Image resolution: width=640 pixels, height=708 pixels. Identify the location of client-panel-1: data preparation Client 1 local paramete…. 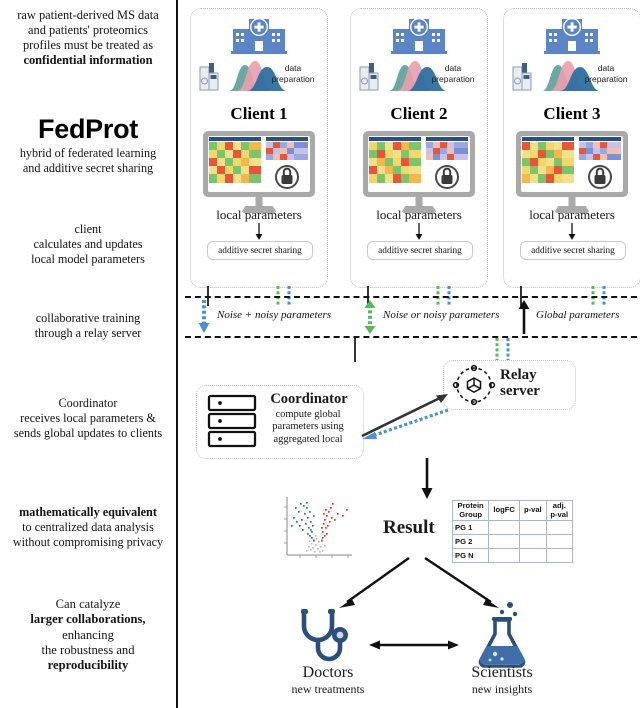
(259, 148).